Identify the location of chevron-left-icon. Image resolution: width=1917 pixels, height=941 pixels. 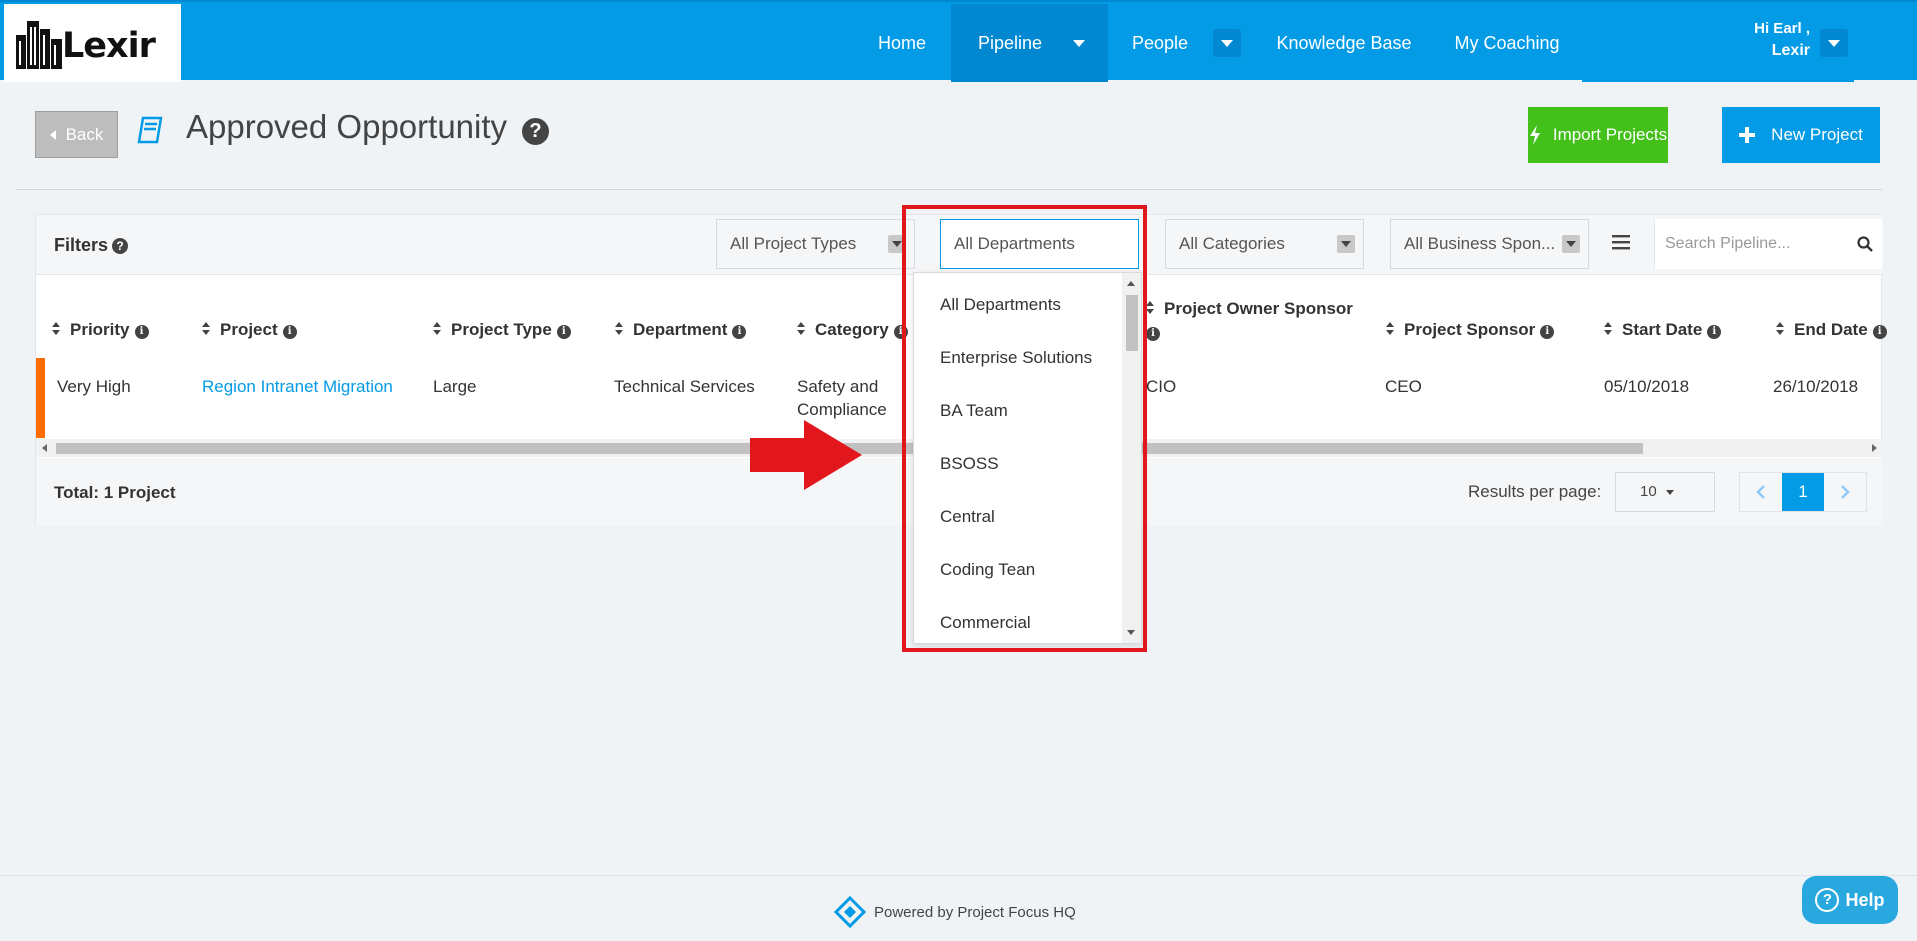
(1760, 492).